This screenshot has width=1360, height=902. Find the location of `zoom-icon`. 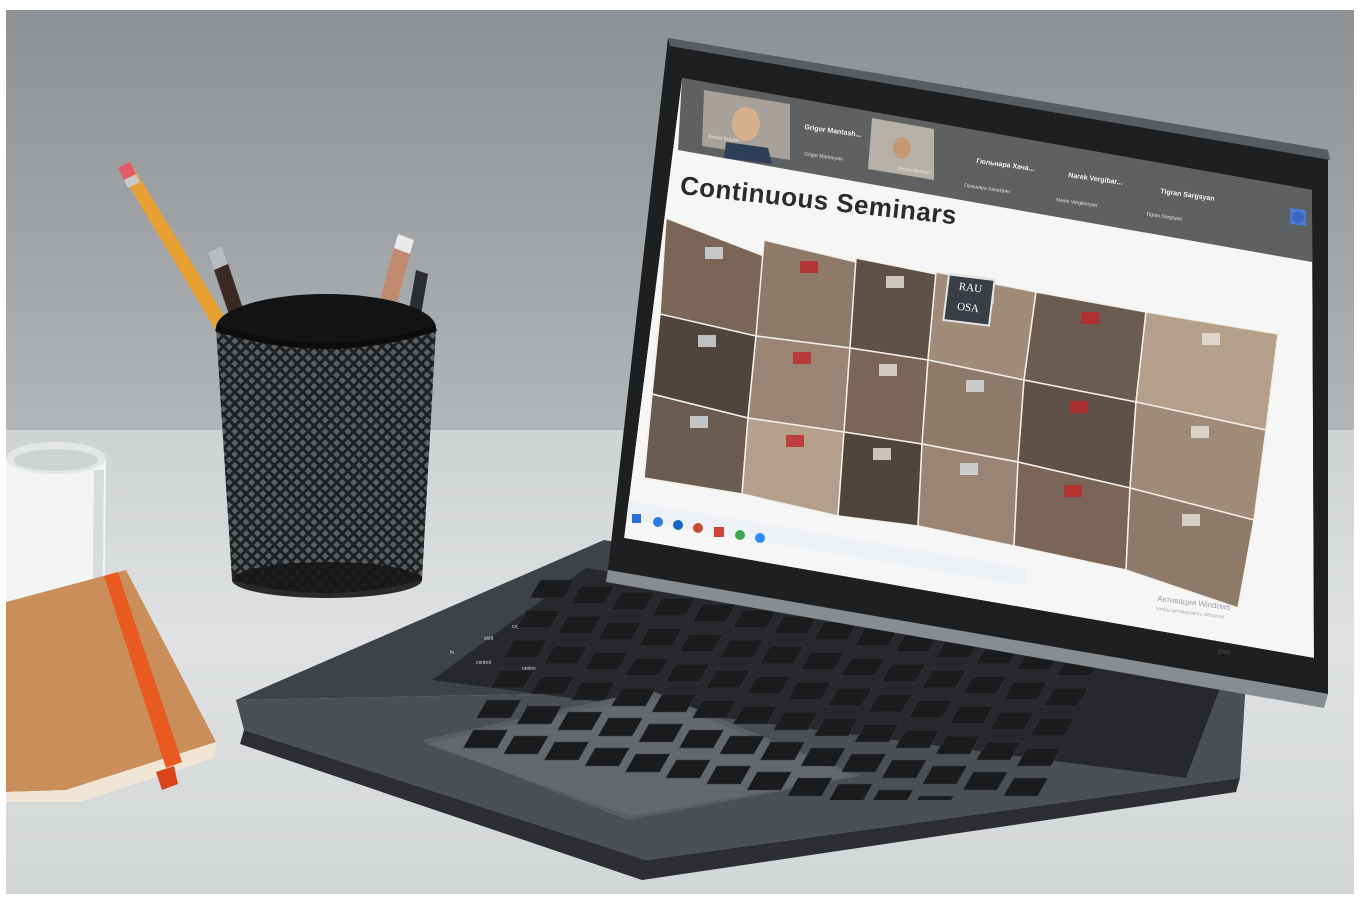

zoom-icon is located at coordinates (760, 538).